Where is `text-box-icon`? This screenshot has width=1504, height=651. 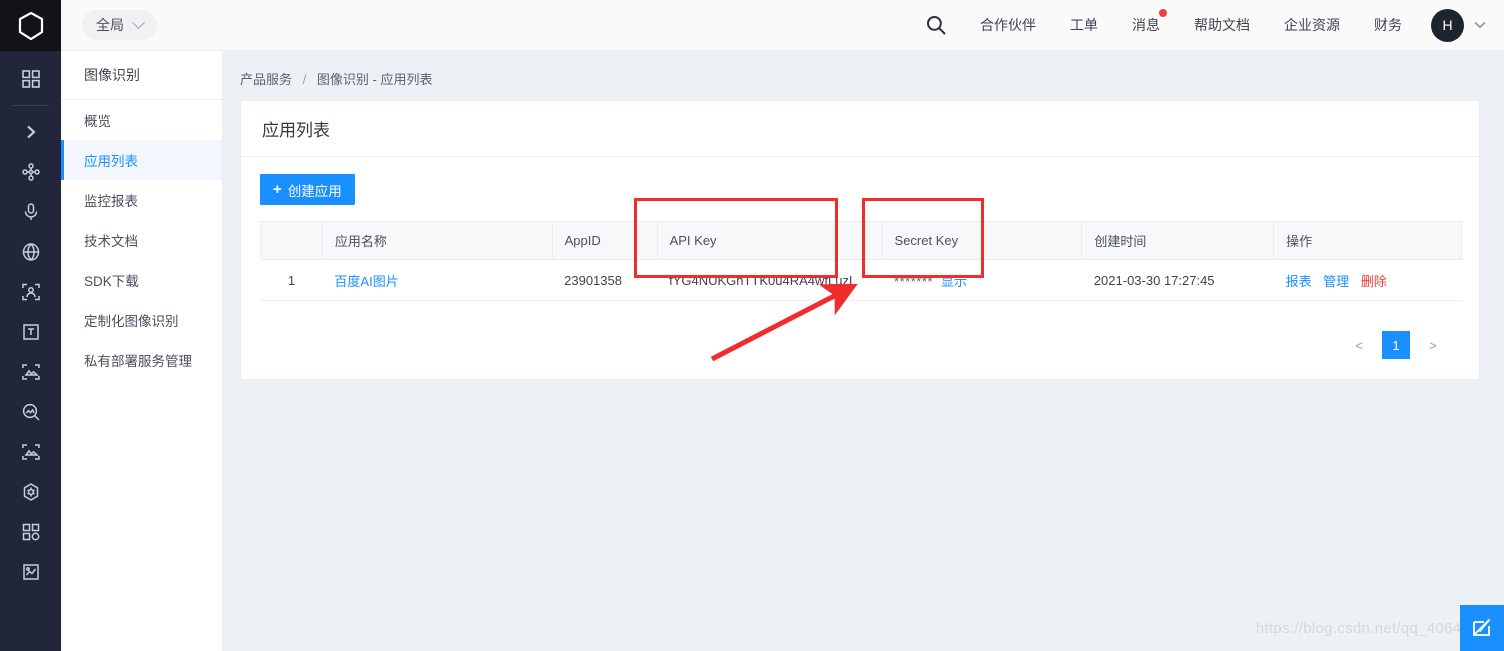 text-box-icon is located at coordinates (30, 332).